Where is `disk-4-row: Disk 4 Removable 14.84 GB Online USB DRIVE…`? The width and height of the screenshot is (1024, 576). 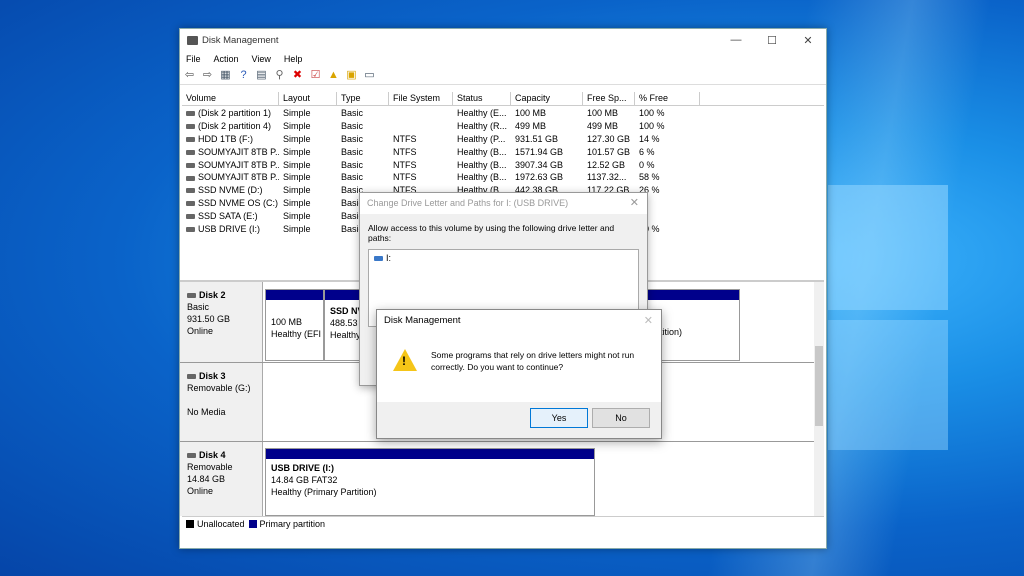
disk-4-row: Disk 4 Removable 14.84 GB Online USB DRIVE… is located at coordinates (497, 479).